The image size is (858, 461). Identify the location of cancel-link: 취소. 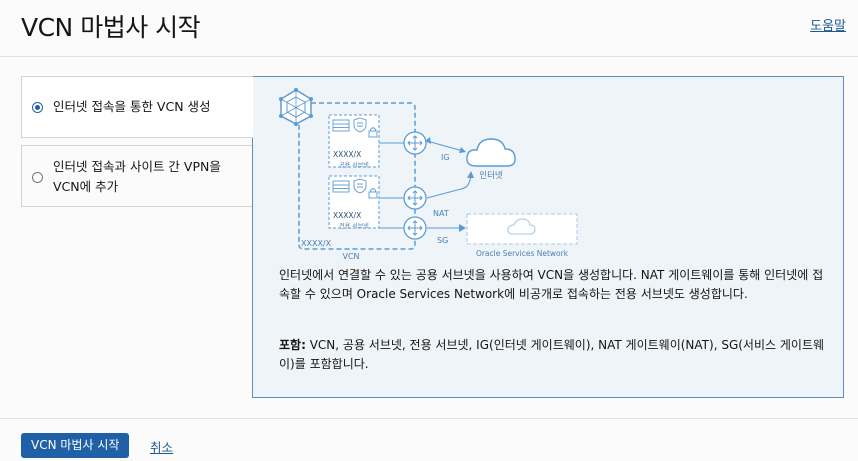
(161, 446).